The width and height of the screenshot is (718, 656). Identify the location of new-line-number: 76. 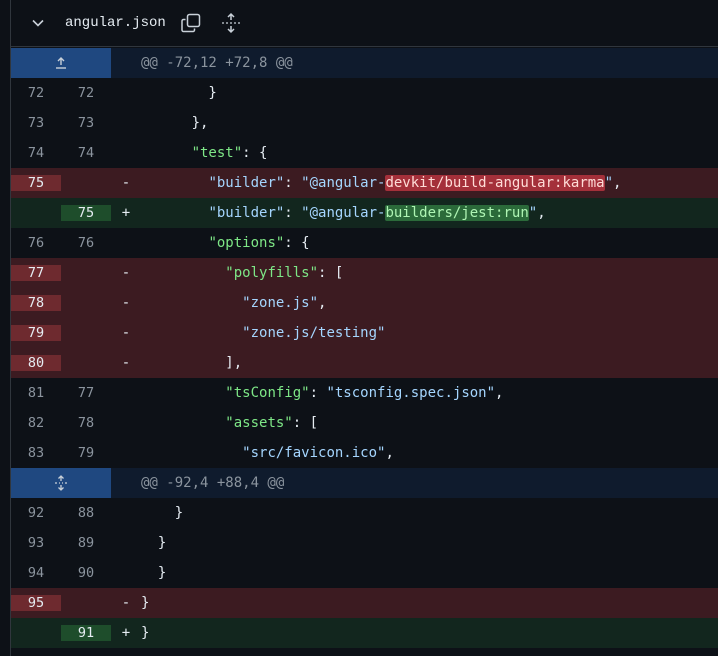
(86, 243).